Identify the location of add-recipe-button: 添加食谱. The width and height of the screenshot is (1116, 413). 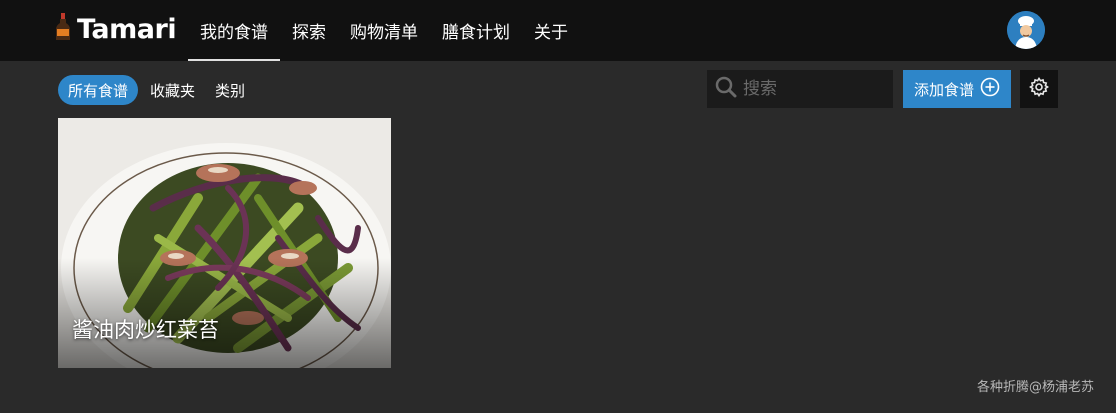
(957, 89).